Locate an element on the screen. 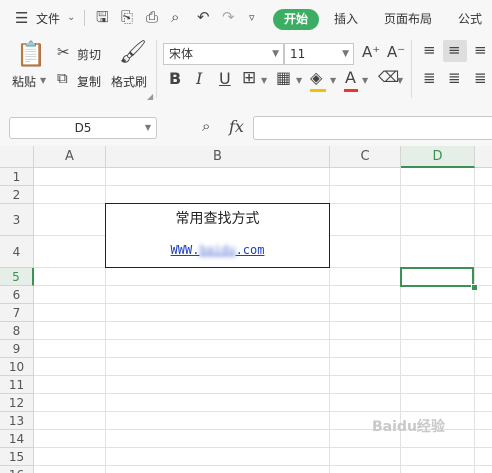  column-header-e is located at coordinates (483, 157).